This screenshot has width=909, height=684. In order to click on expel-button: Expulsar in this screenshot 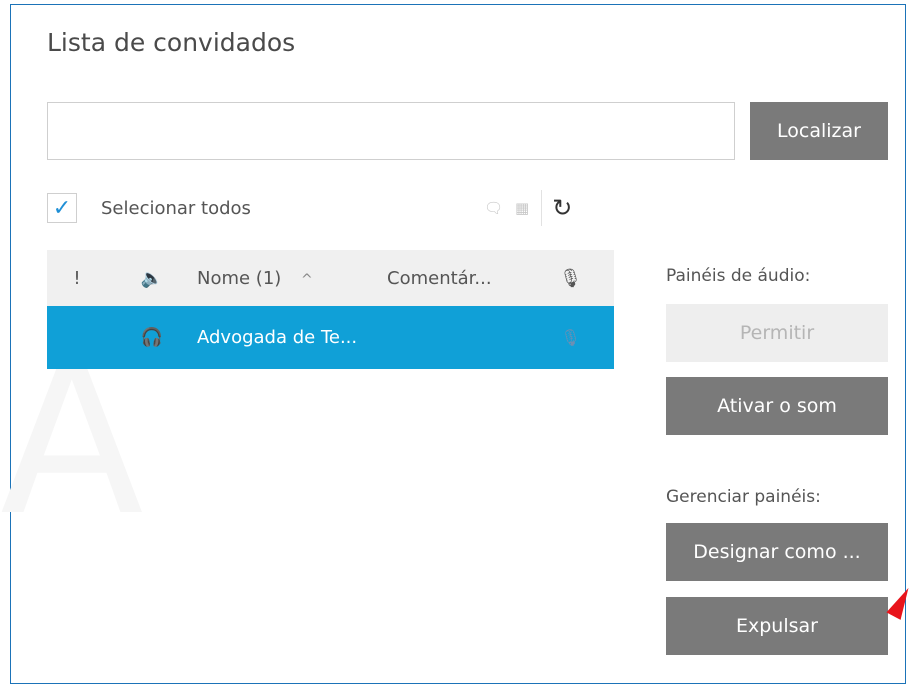, I will do `click(777, 626)`.